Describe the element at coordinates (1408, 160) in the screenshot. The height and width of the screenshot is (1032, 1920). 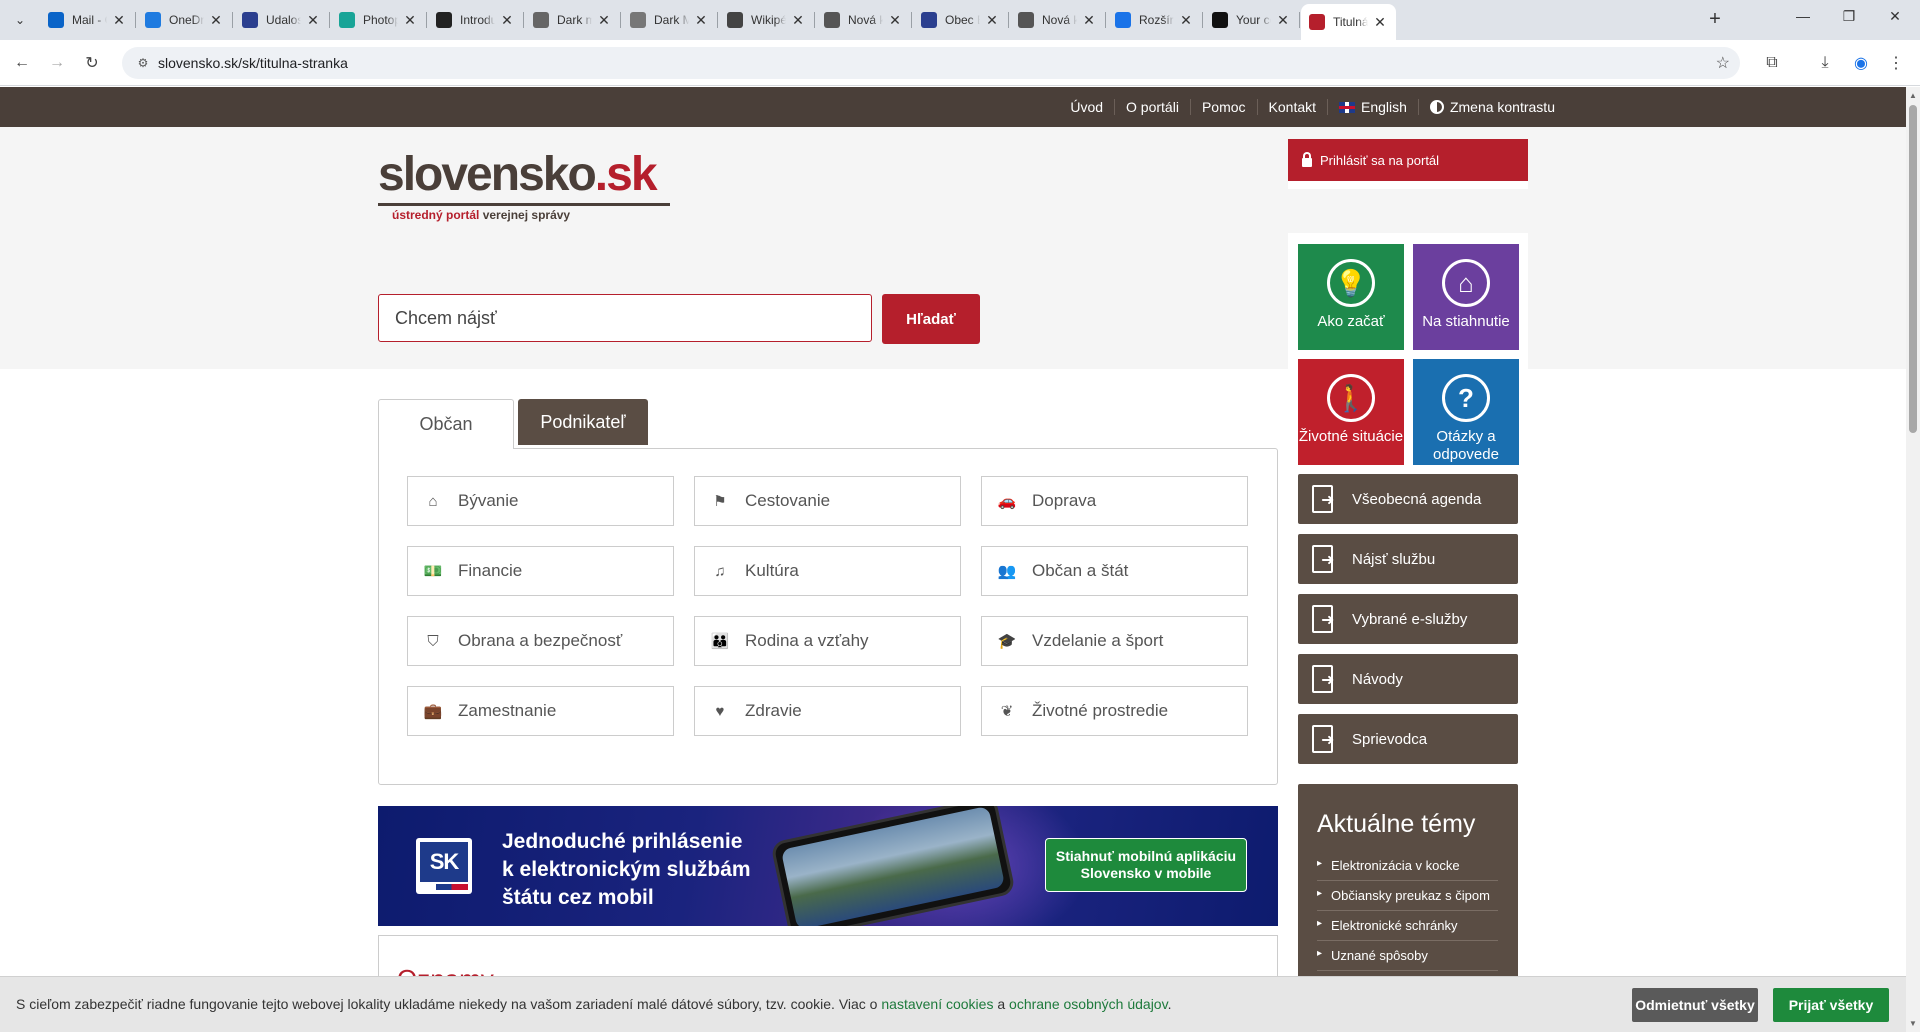
I see `login-button: Prihlásiť sa na portál` at that location.